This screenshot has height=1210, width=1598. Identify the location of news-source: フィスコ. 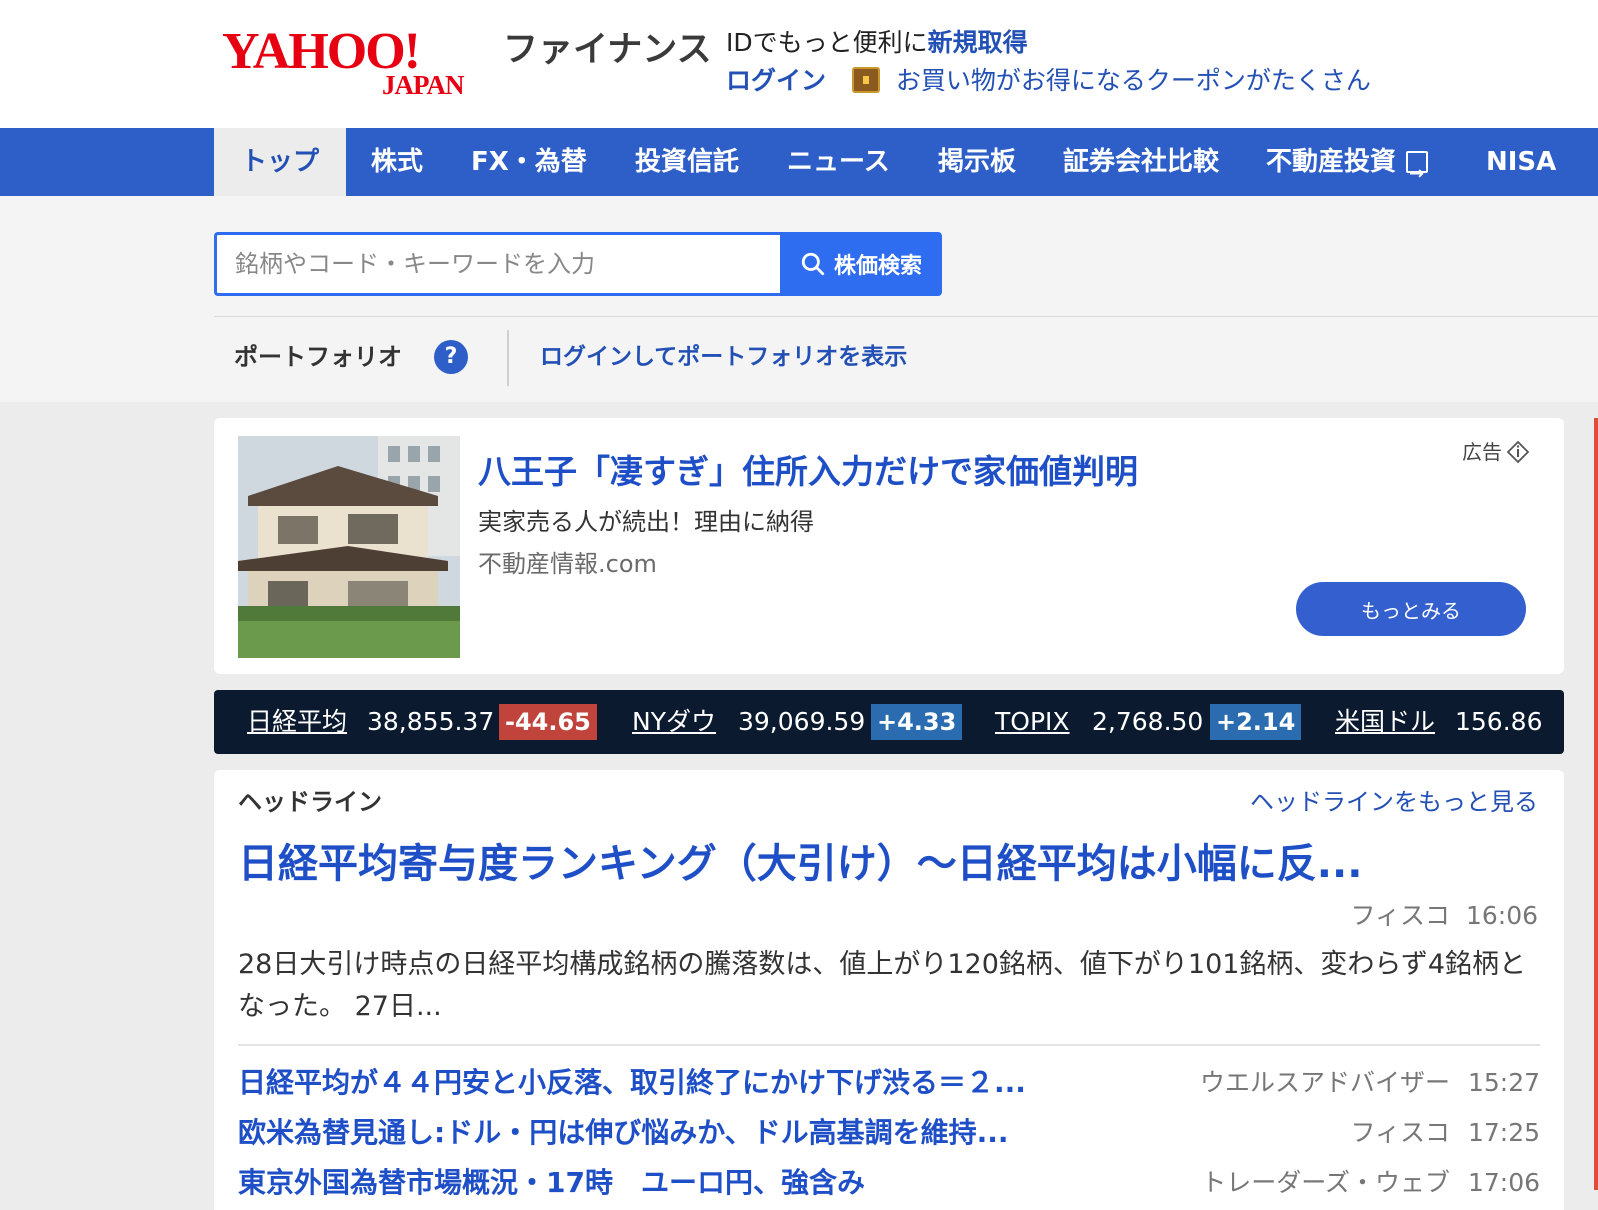
(1400, 1132).